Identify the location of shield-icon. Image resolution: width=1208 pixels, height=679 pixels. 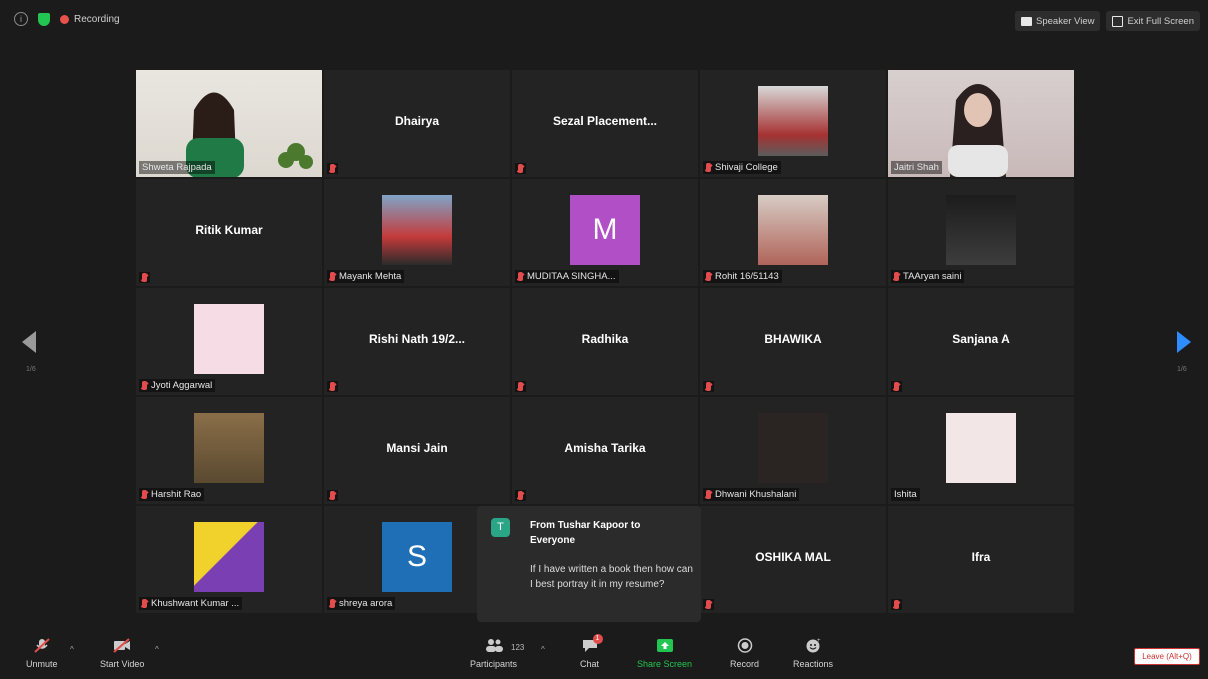
(44, 19).